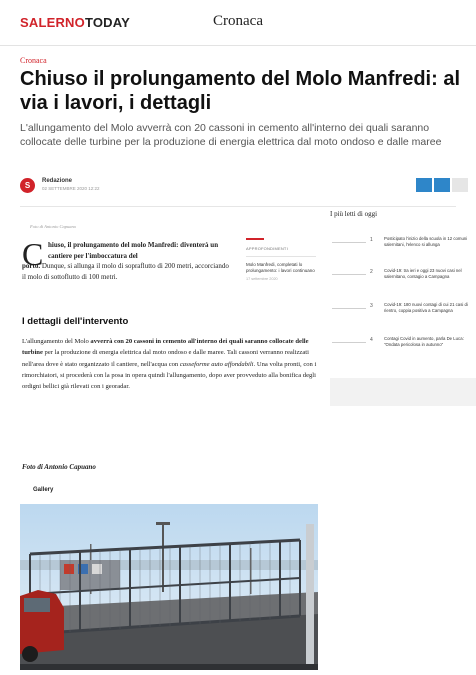 The image size is (476, 675). What do you see at coordinates (460, 185) in the screenshot?
I see `share-more-button` at bounding box center [460, 185].